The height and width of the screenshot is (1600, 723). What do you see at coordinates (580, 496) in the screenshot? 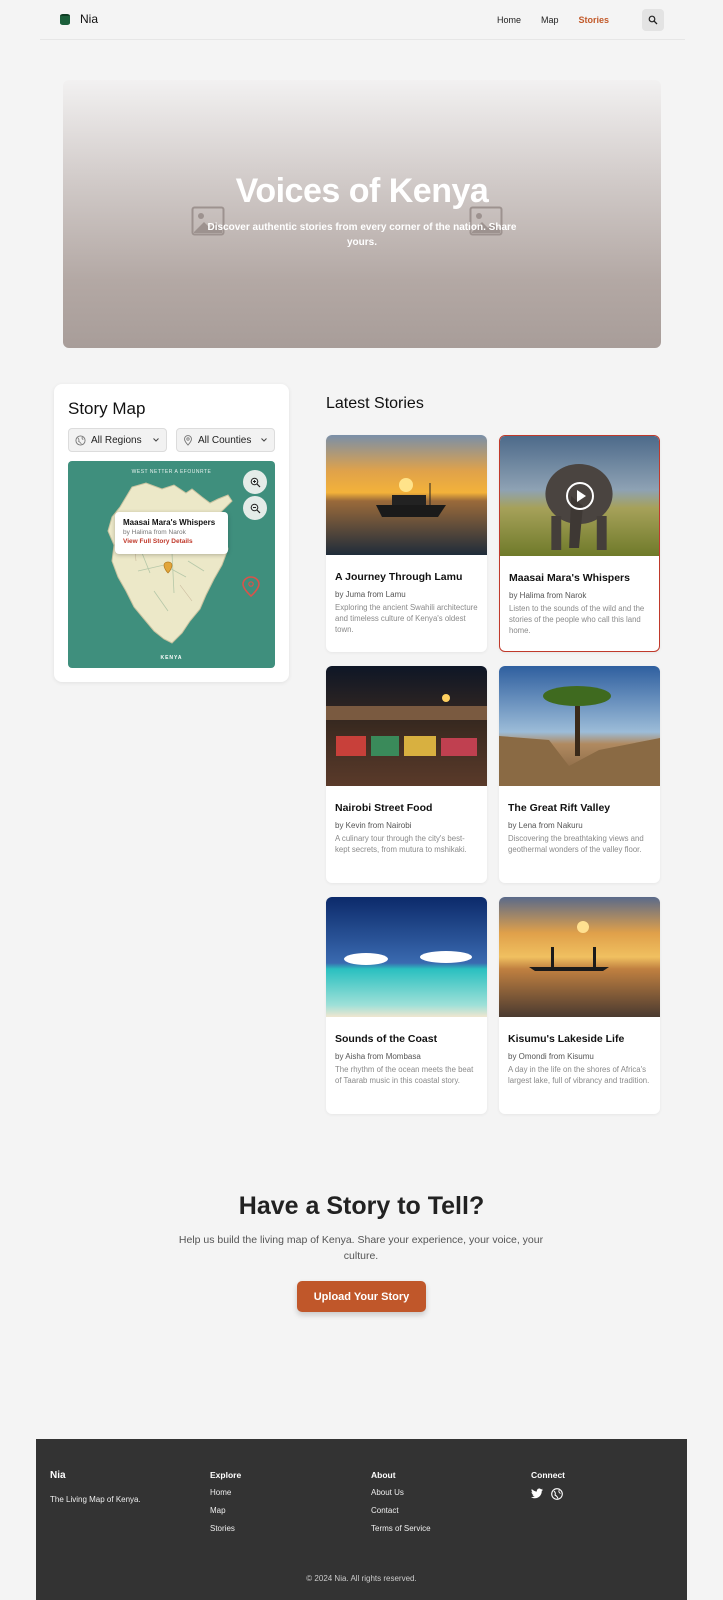
I see `play-icon` at bounding box center [580, 496].